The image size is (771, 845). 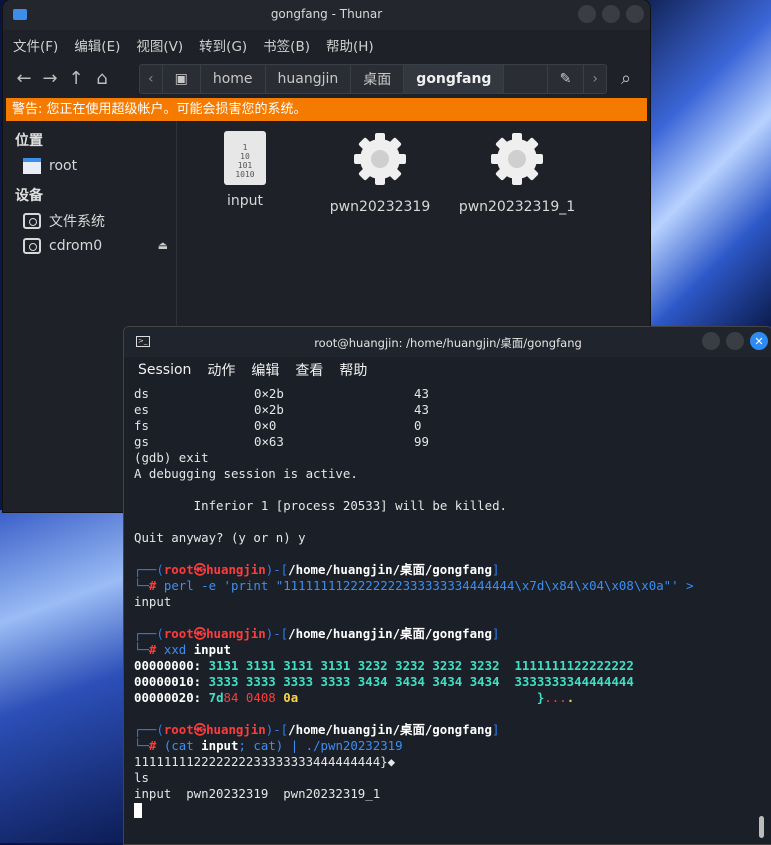 What do you see at coordinates (220, 537) in the screenshot?
I see `quit-line: Quit anyway? (y or n) y` at bounding box center [220, 537].